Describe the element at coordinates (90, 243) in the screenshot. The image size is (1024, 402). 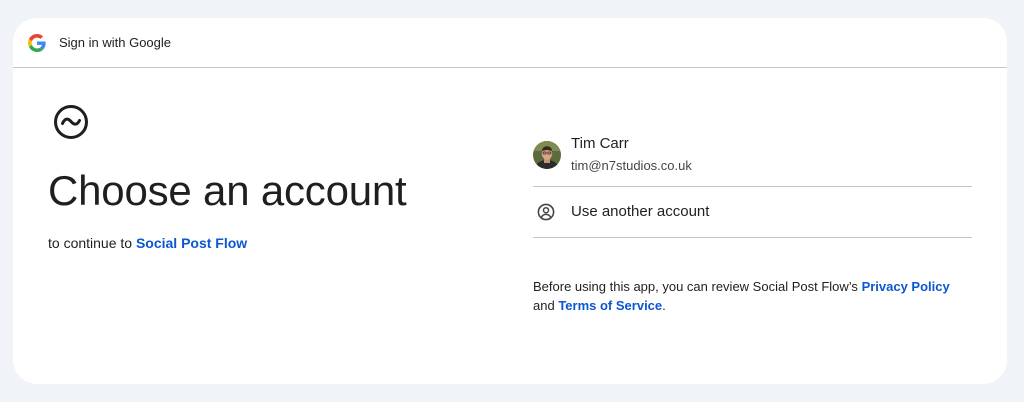
I see `continue-prefix: to continue to` at that location.